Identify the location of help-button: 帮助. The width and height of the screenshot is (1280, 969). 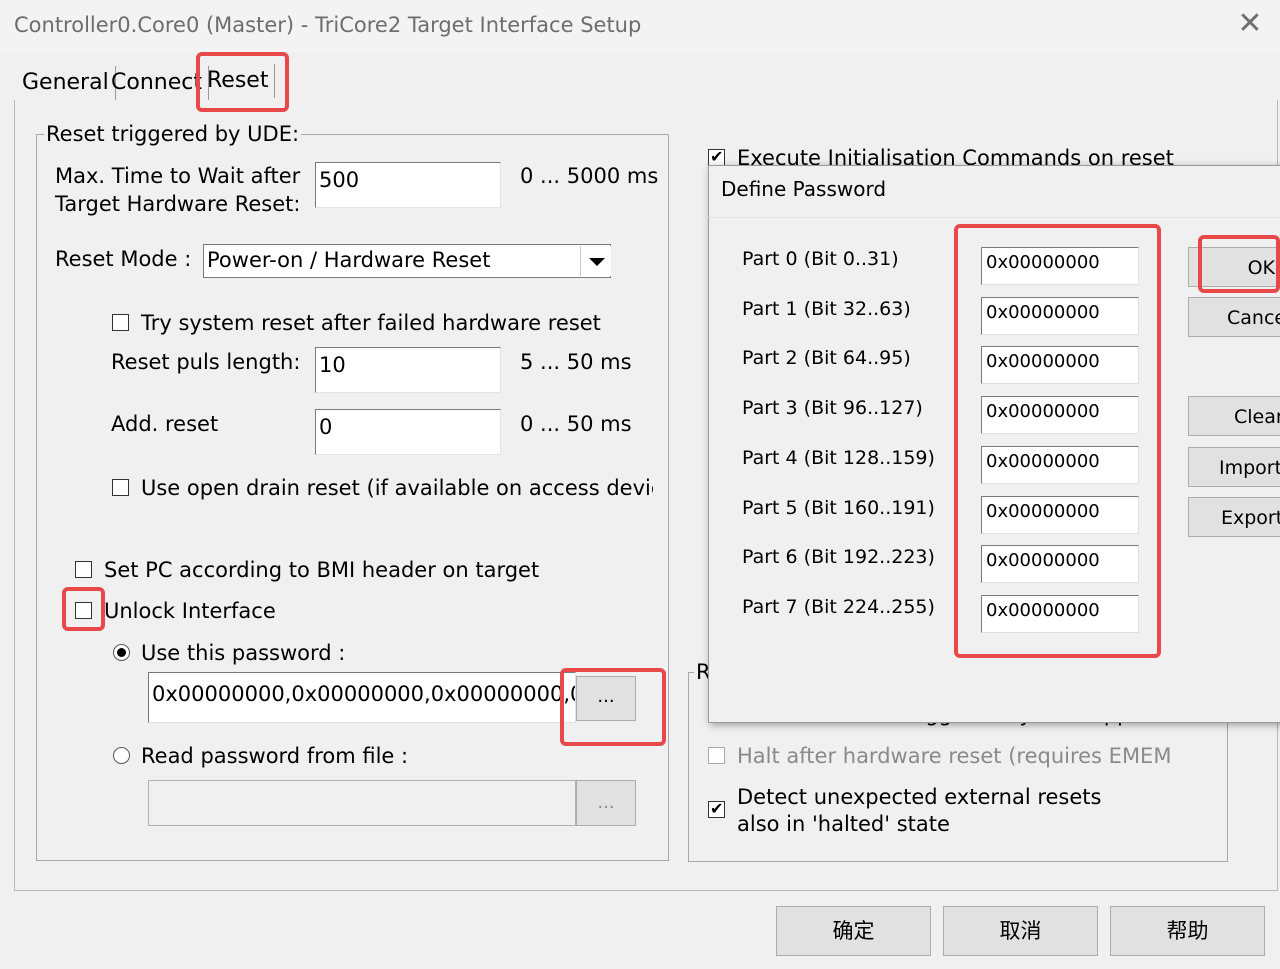
(1187, 931).